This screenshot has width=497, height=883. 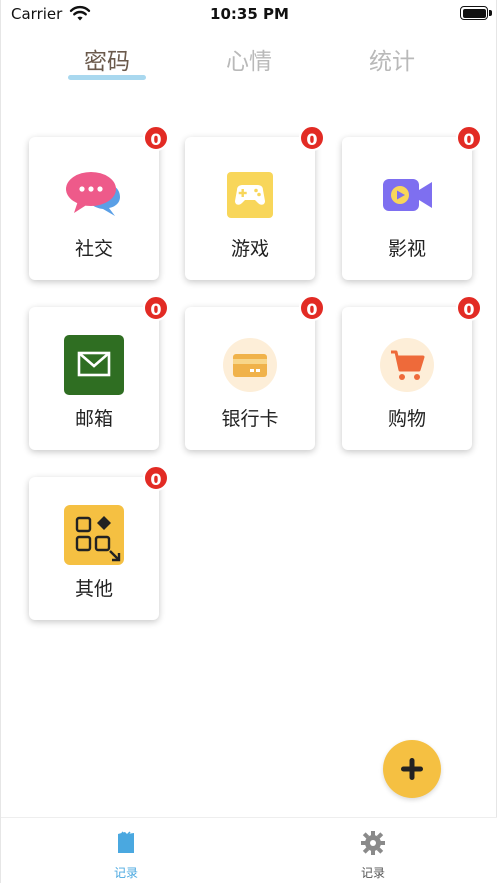 What do you see at coordinates (250, 419) in the screenshot?
I see `category-label: 银行卡` at bounding box center [250, 419].